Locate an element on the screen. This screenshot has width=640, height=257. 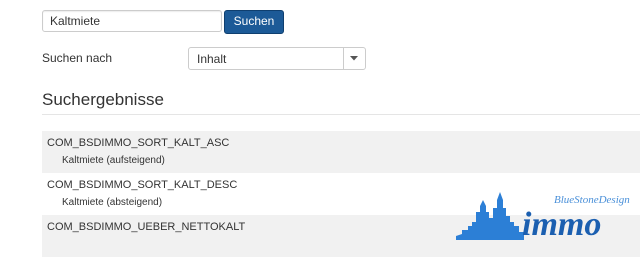
result-title: COM_BSDIMMO_SORT_KALT_DESC is located at coordinates (142, 185).